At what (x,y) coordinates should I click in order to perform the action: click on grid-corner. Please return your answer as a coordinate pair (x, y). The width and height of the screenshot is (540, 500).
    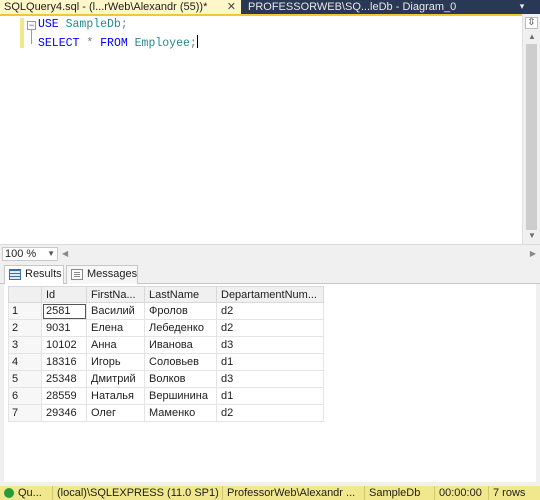
    Looking at the image, I should click on (25, 294).